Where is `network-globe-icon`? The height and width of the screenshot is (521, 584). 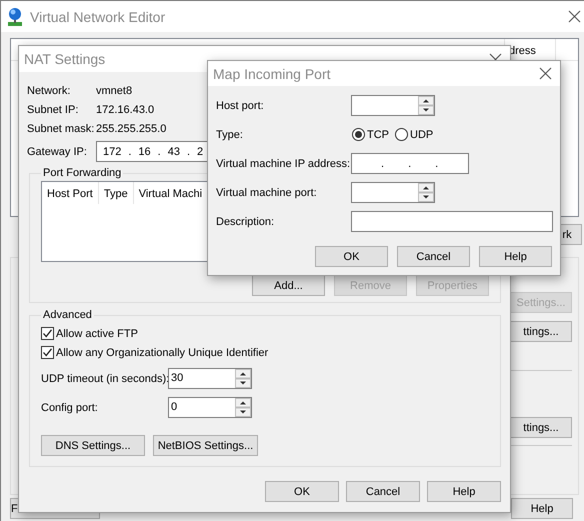 network-globe-icon is located at coordinates (15, 16).